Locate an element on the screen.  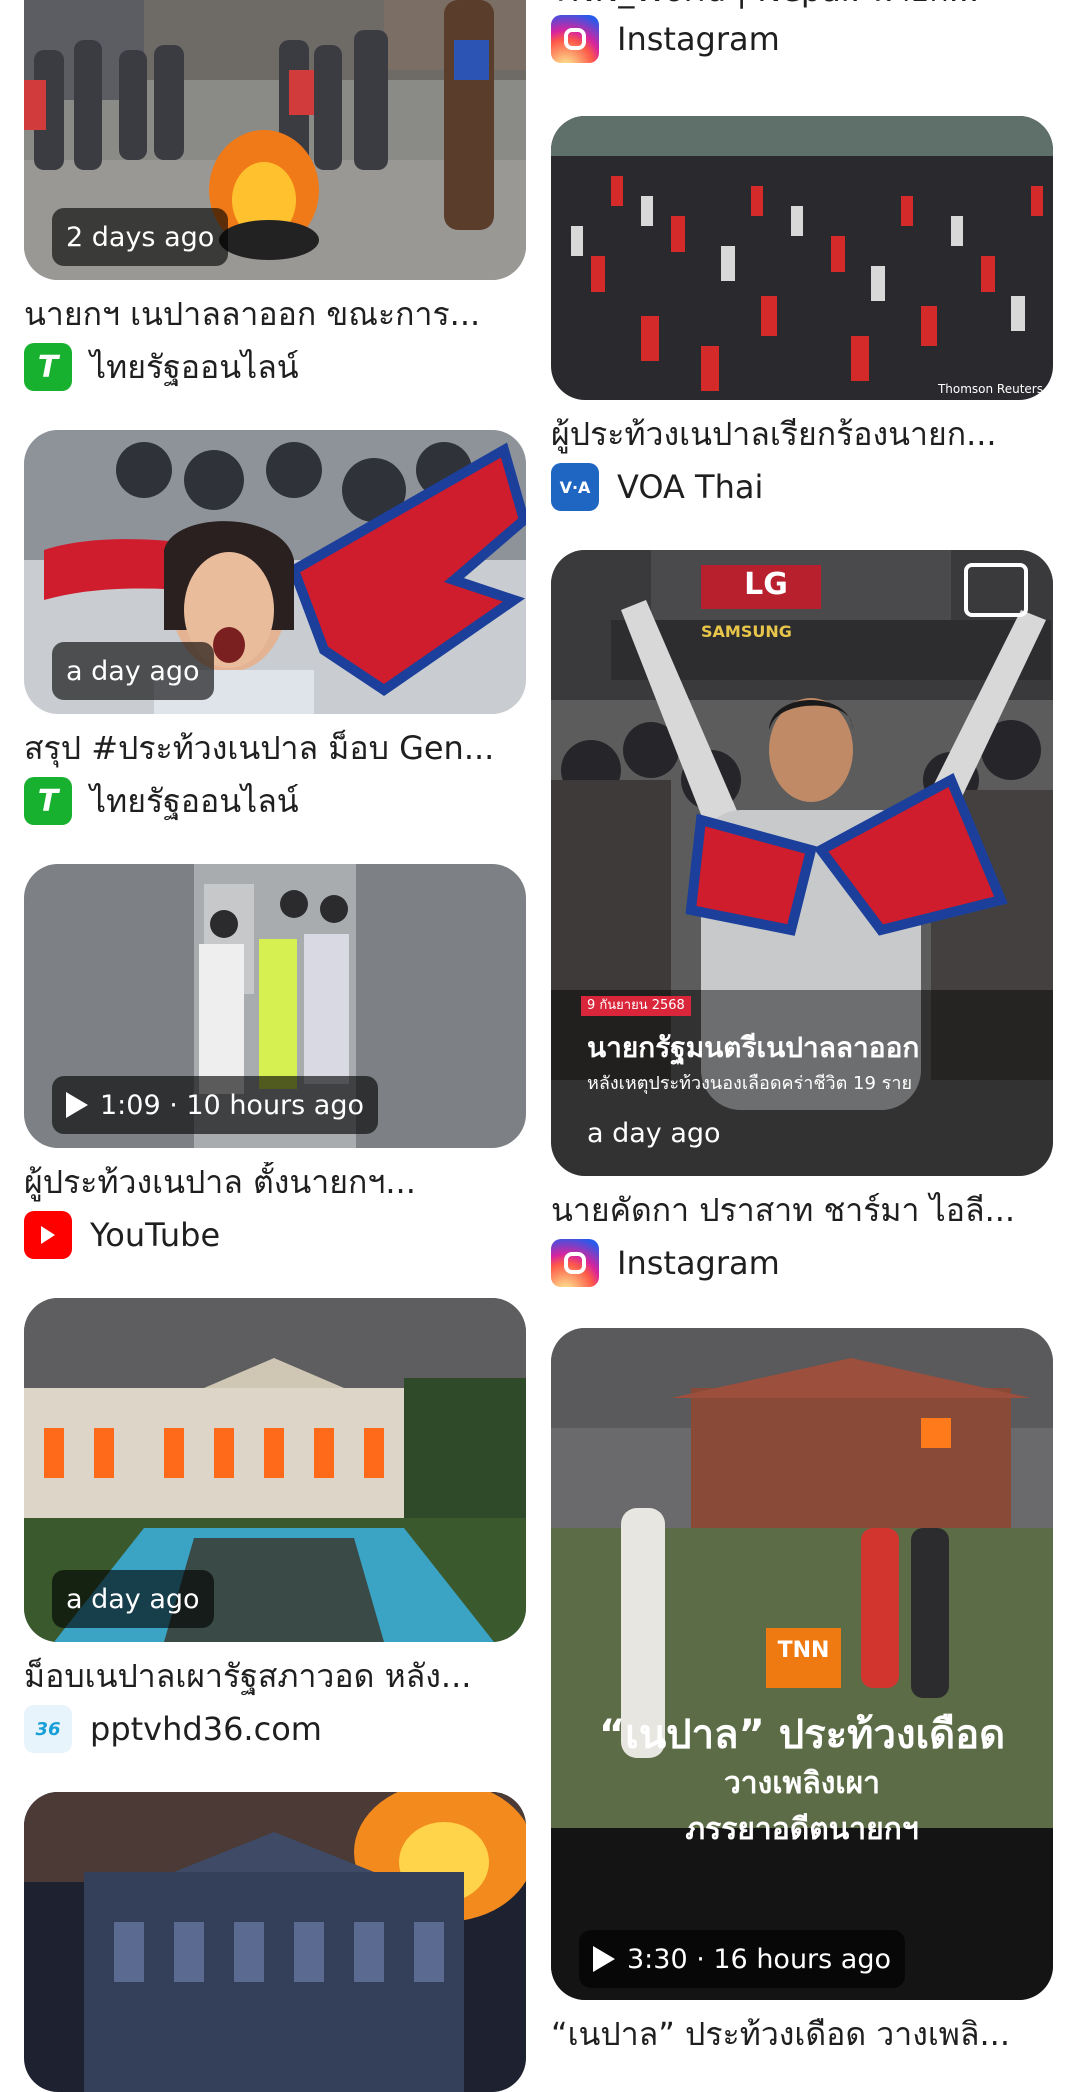
time-label: 2 days ago is located at coordinates (140, 237).